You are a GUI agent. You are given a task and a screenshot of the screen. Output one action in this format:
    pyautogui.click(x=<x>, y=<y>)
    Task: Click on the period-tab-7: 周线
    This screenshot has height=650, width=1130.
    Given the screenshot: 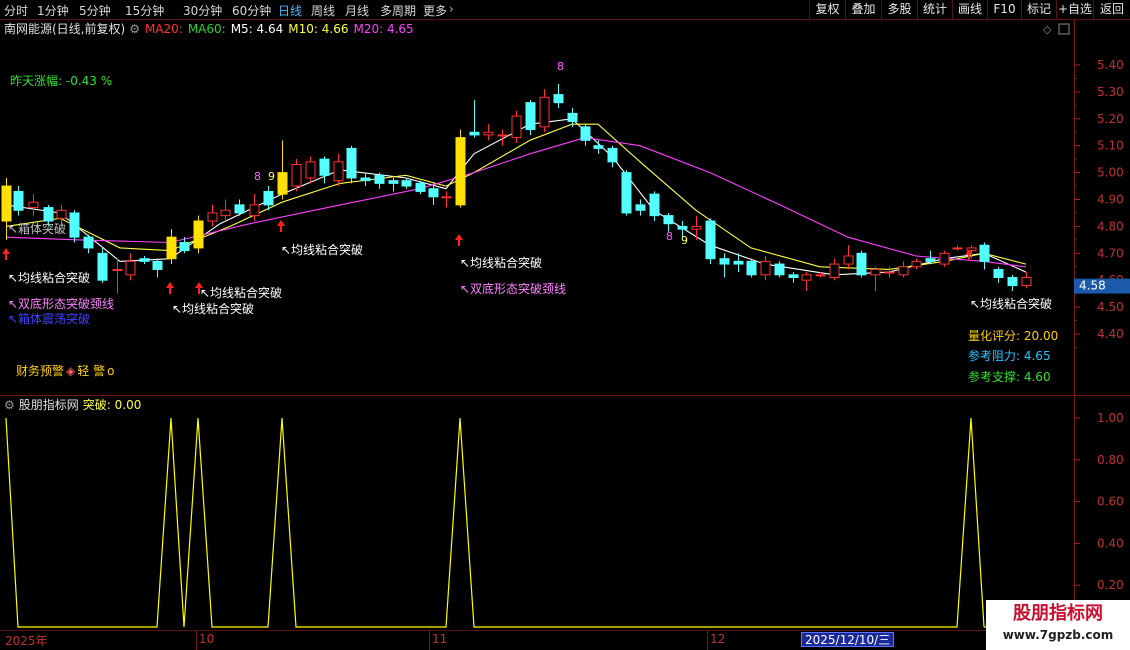 What is the action you would take?
    pyautogui.click(x=323, y=10)
    